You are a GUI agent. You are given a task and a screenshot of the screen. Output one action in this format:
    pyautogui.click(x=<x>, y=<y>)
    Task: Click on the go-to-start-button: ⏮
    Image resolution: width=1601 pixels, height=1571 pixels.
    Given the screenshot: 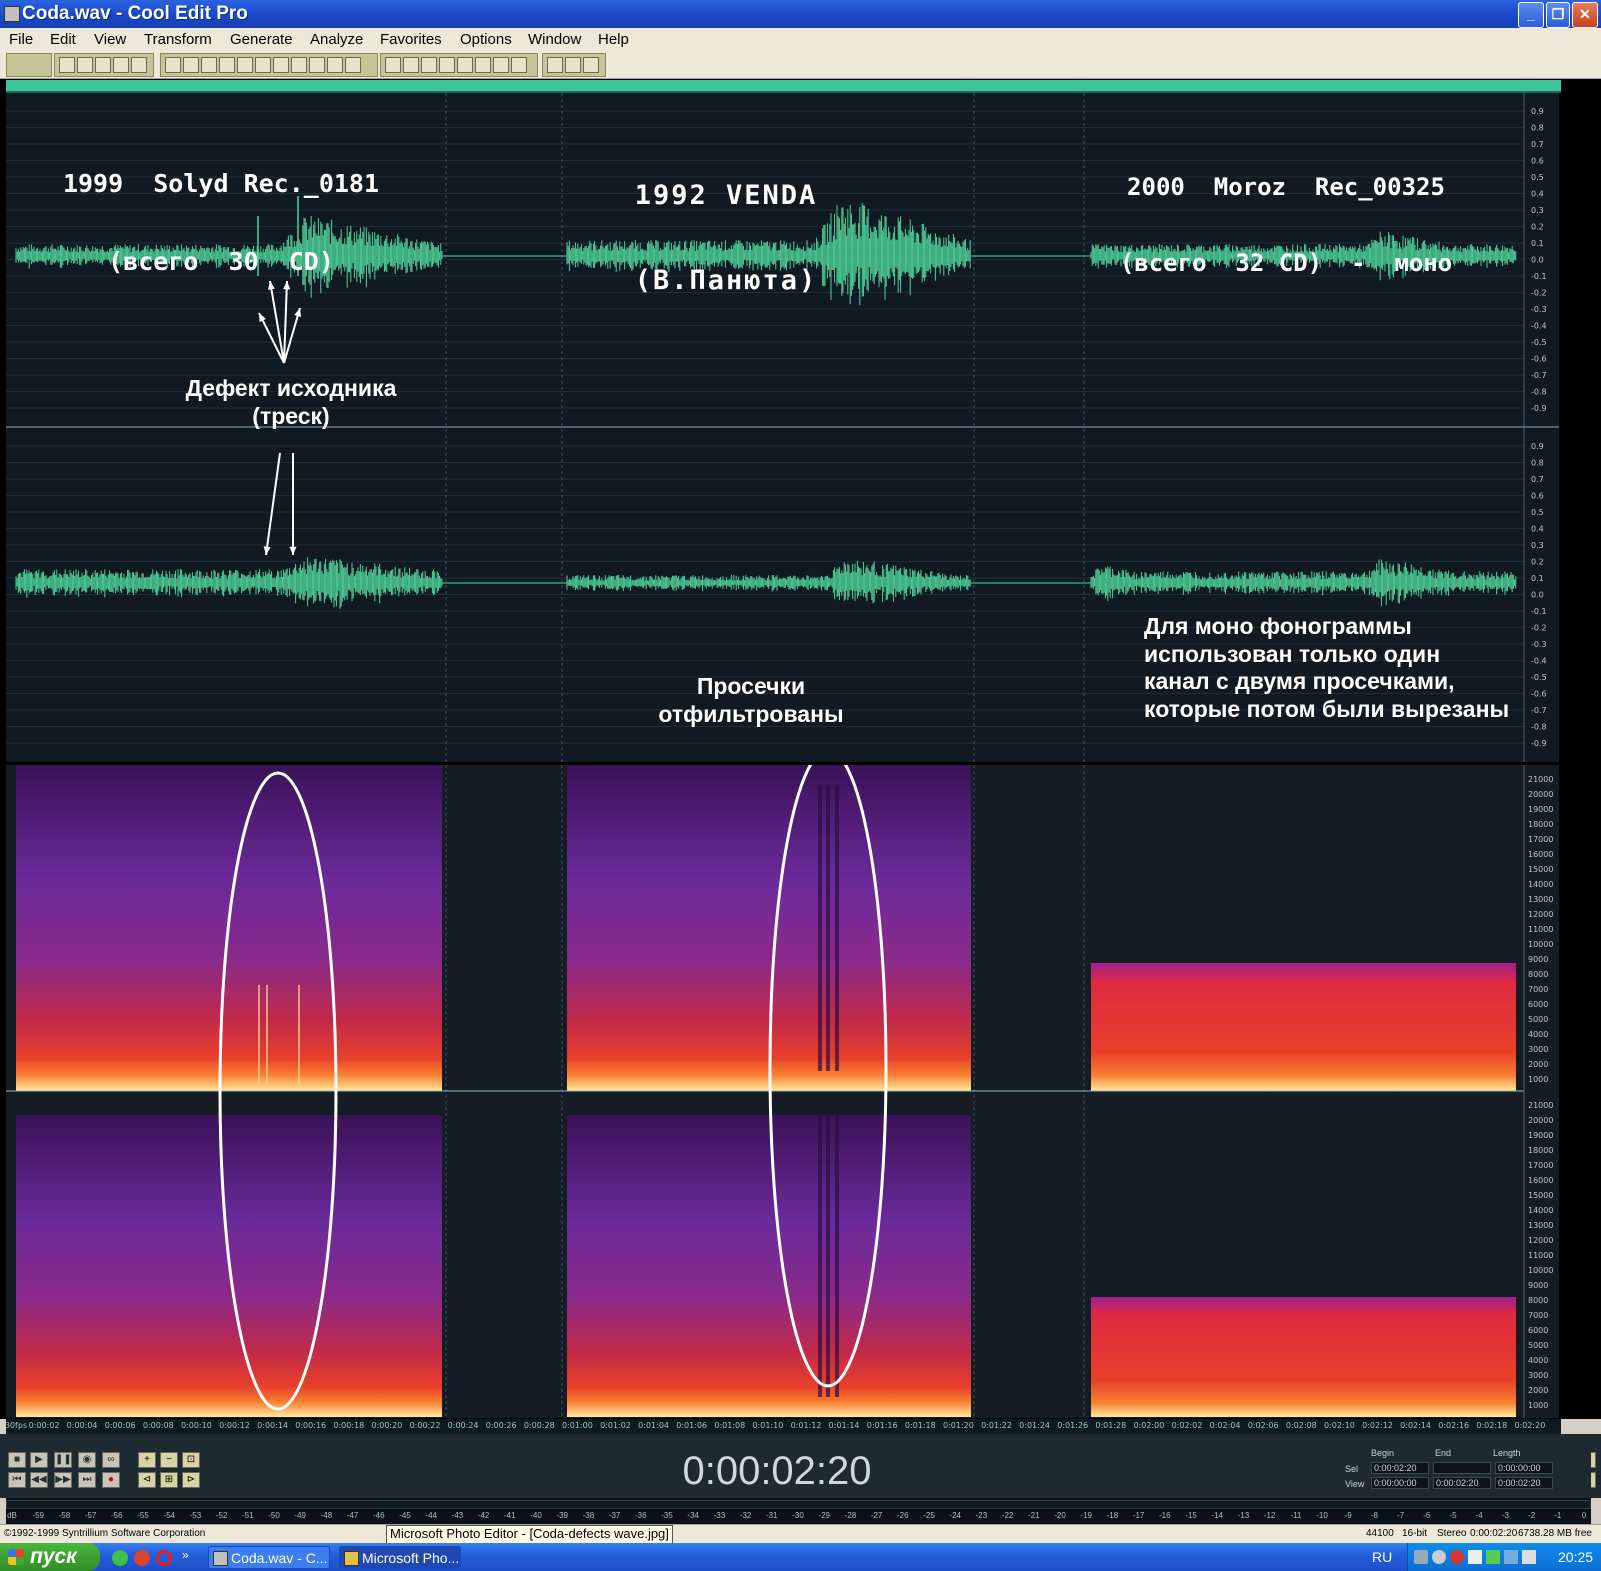 What is the action you would take?
    pyautogui.click(x=17, y=1480)
    